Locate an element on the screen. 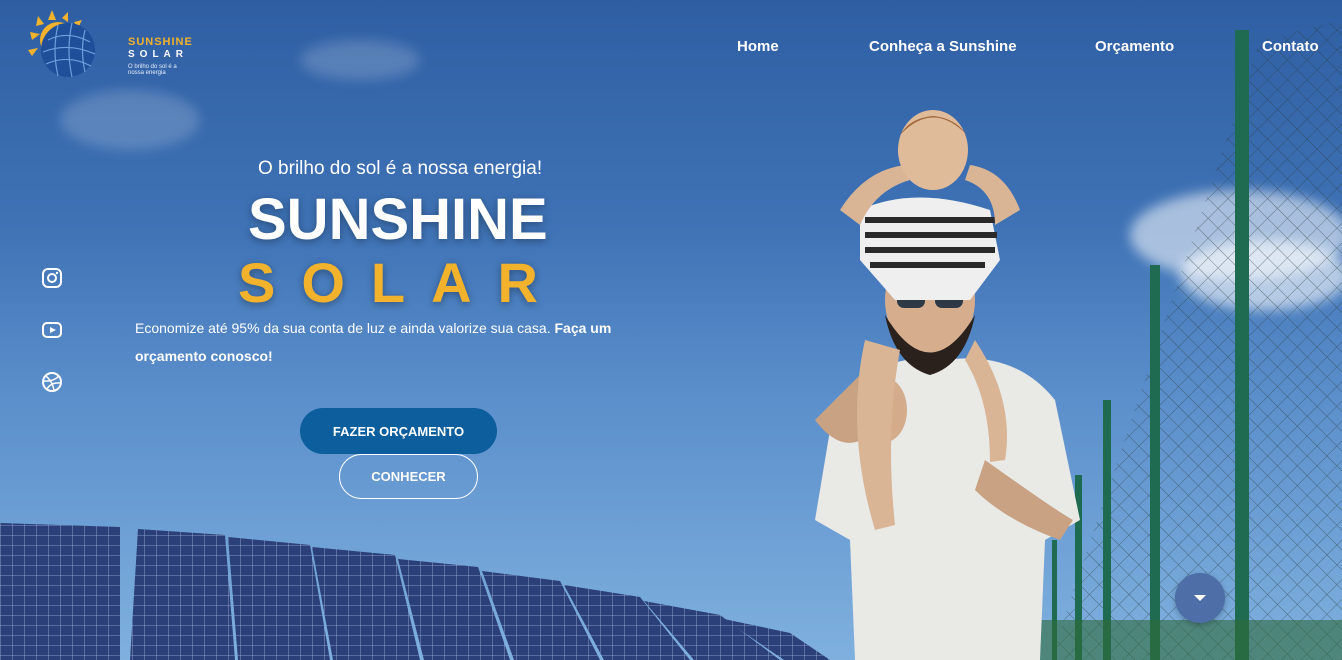 The width and height of the screenshot is (1342, 660). cloud is located at coordinates (130, 120).